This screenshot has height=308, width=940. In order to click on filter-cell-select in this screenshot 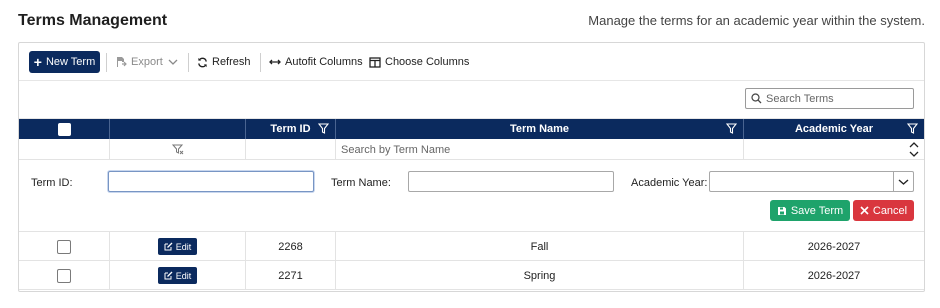, I will do `click(64, 149)`.